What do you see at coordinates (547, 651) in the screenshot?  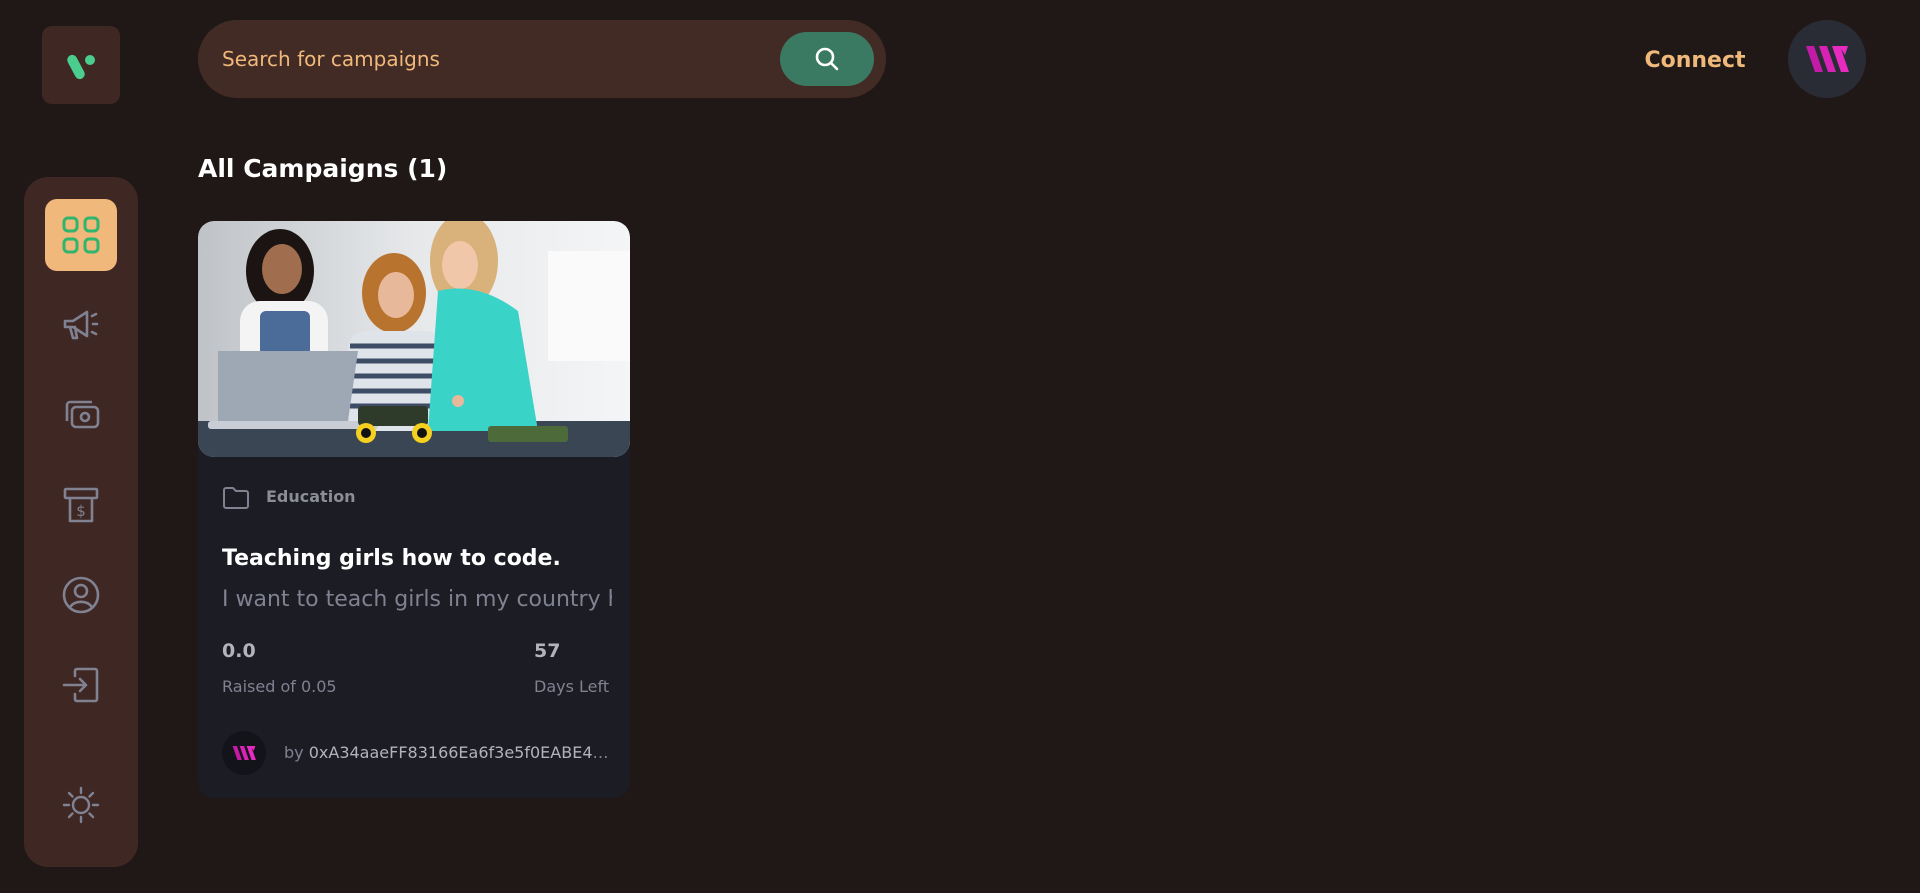 I see `days-left: 57` at bounding box center [547, 651].